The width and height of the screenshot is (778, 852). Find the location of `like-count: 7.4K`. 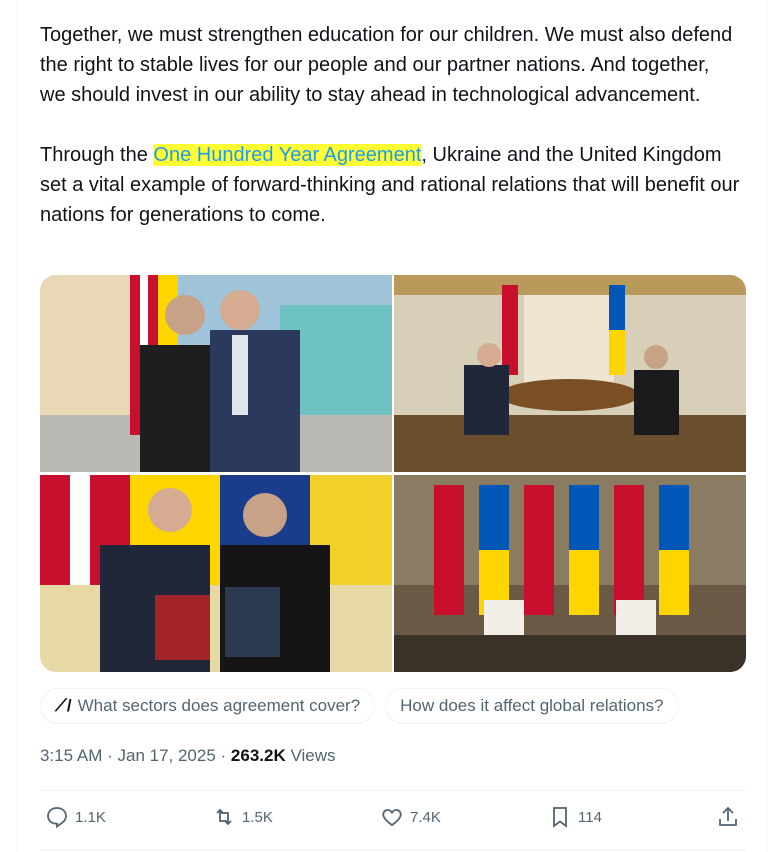

like-count: 7.4K is located at coordinates (425, 817).